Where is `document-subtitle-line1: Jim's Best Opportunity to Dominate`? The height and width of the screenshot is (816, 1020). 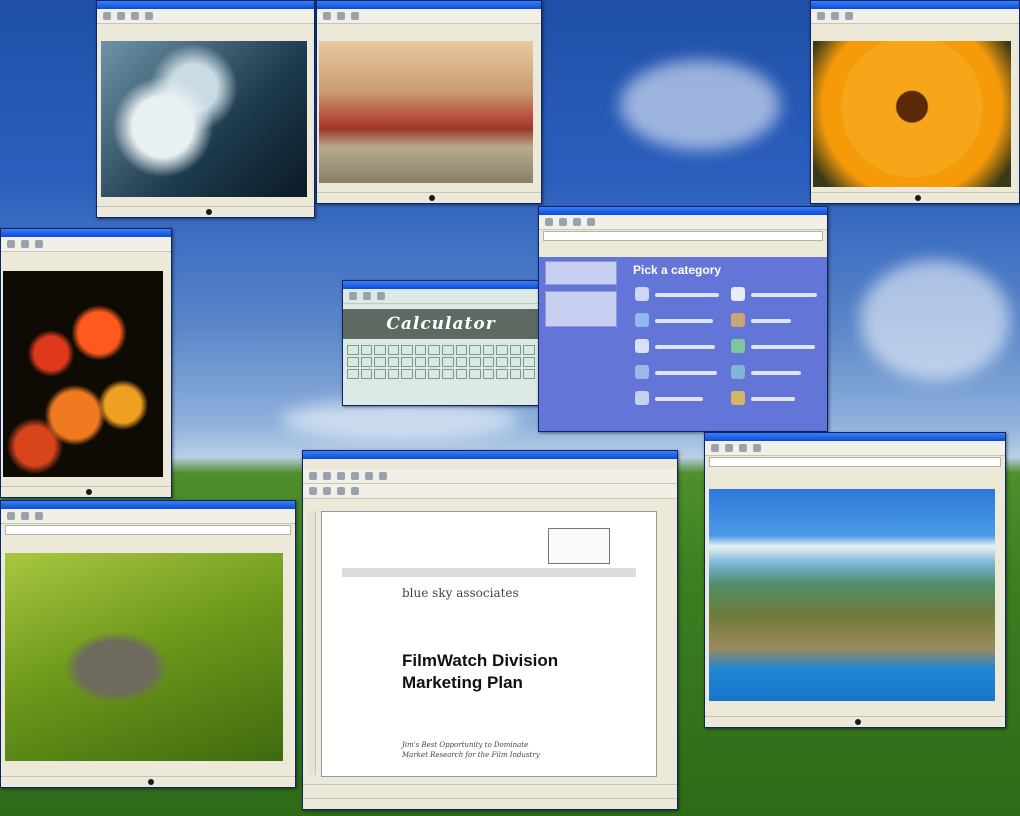
document-subtitle-line1: Jim's Best Opportunity to Dominate is located at coordinates (465, 745).